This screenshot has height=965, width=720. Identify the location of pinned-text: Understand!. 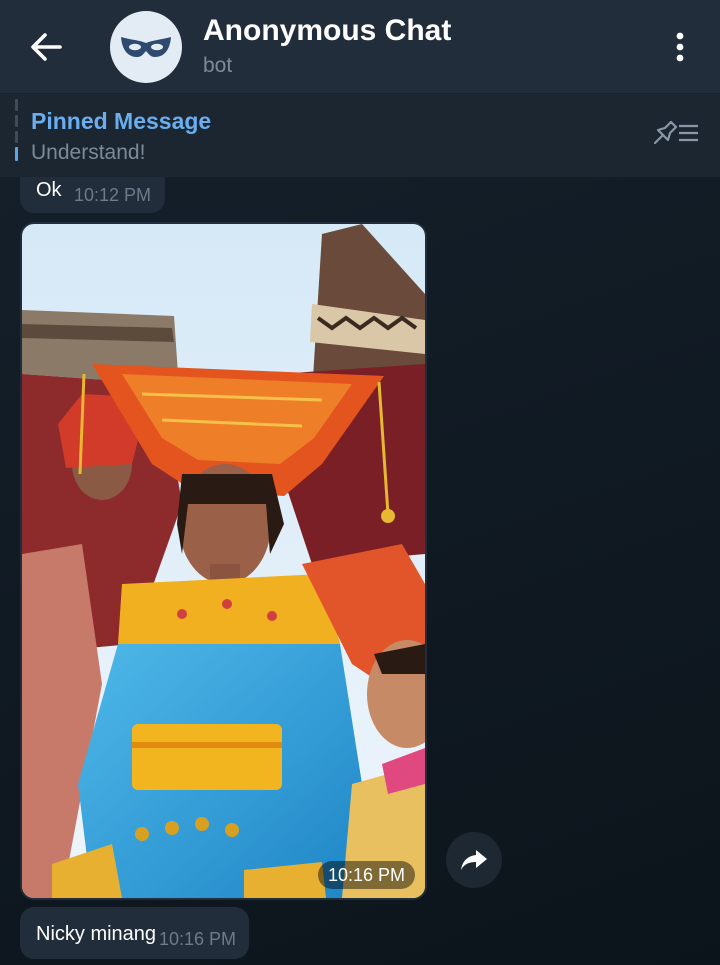
(88, 152).